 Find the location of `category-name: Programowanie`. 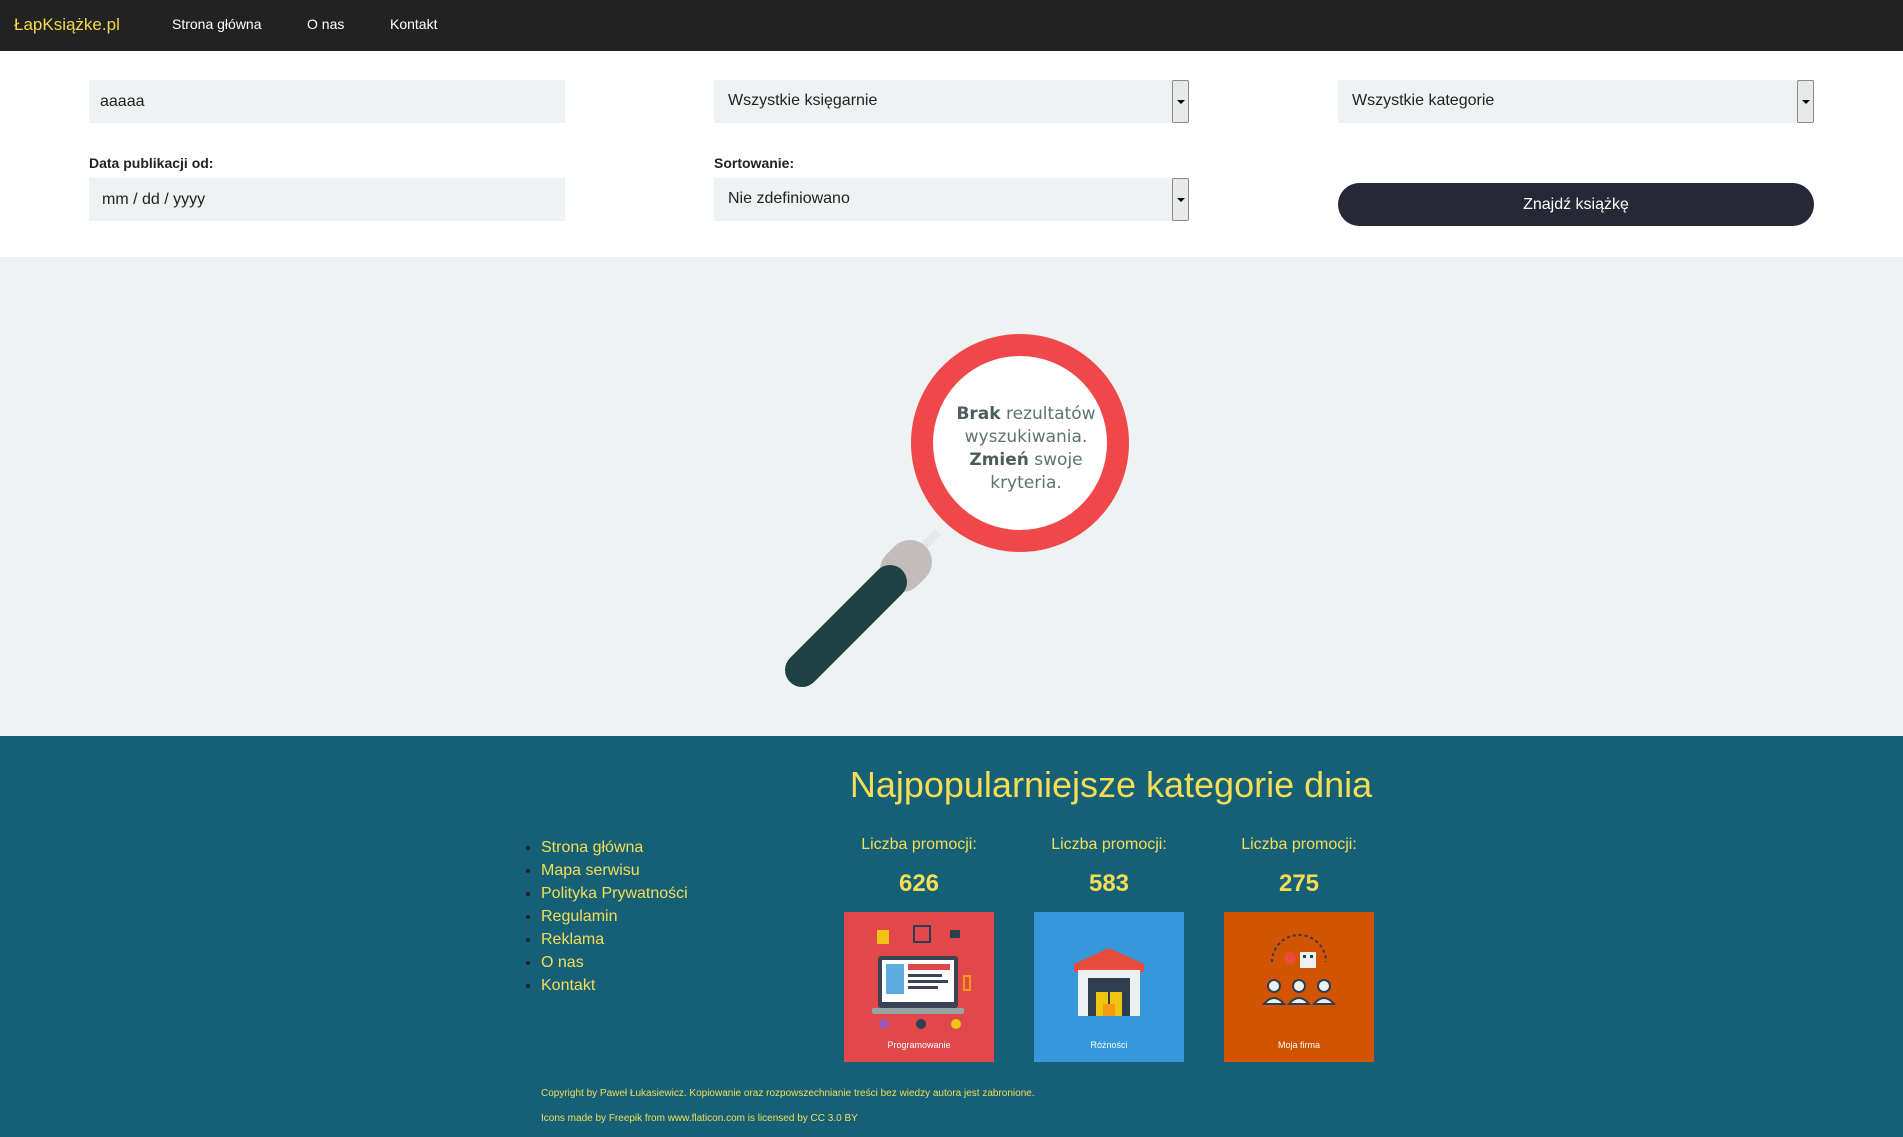

category-name: Programowanie is located at coordinates (919, 1045).